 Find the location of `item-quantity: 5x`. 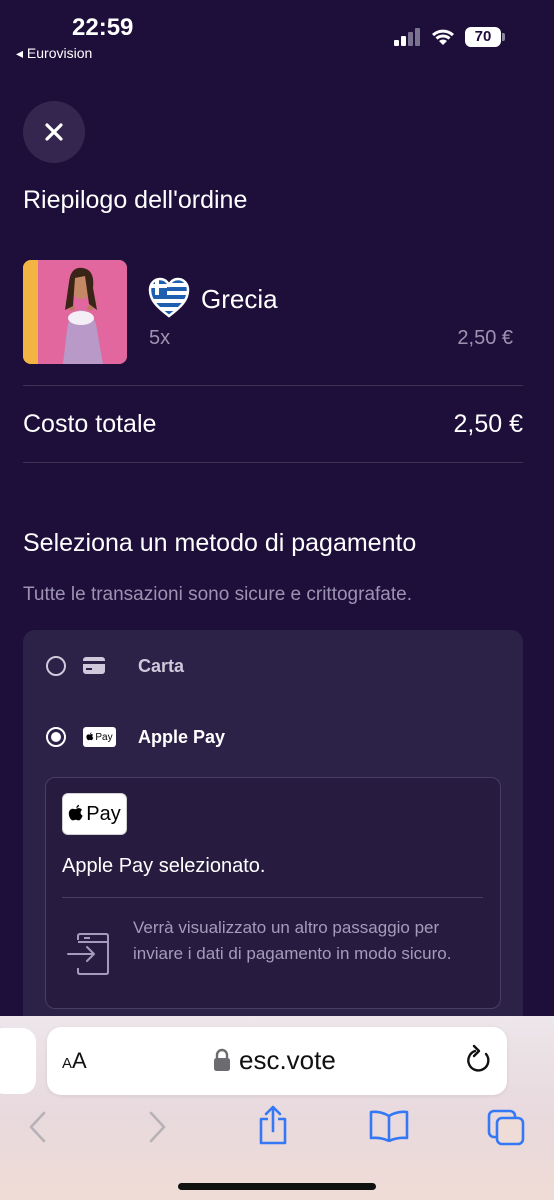

item-quantity: 5x is located at coordinates (160, 338).